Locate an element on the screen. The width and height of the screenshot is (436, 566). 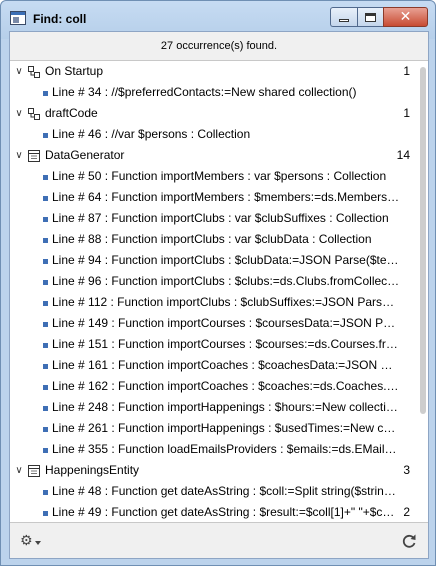
maximize-icon is located at coordinates (370, 17).